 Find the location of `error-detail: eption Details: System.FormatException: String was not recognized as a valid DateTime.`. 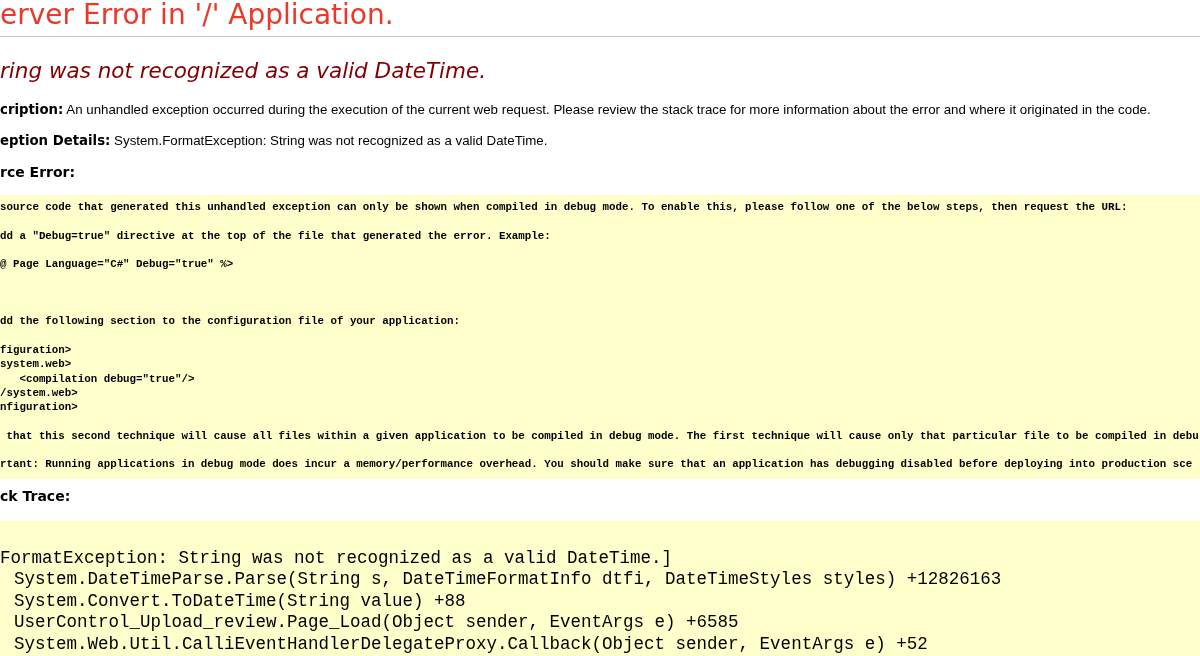

error-detail: eption Details: System.FormatException: String was not recognized as a valid DateTime. is located at coordinates (274, 141).